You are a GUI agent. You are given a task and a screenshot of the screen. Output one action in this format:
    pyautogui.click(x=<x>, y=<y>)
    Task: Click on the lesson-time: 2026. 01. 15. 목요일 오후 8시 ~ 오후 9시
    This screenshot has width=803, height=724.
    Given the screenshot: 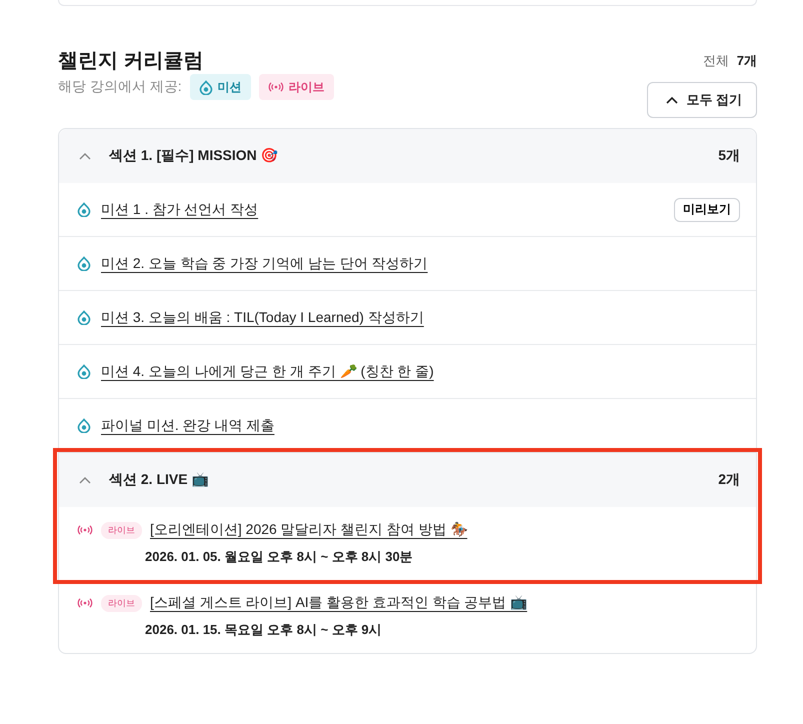 What is the action you would take?
    pyautogui.click(x=264, y=630)
    